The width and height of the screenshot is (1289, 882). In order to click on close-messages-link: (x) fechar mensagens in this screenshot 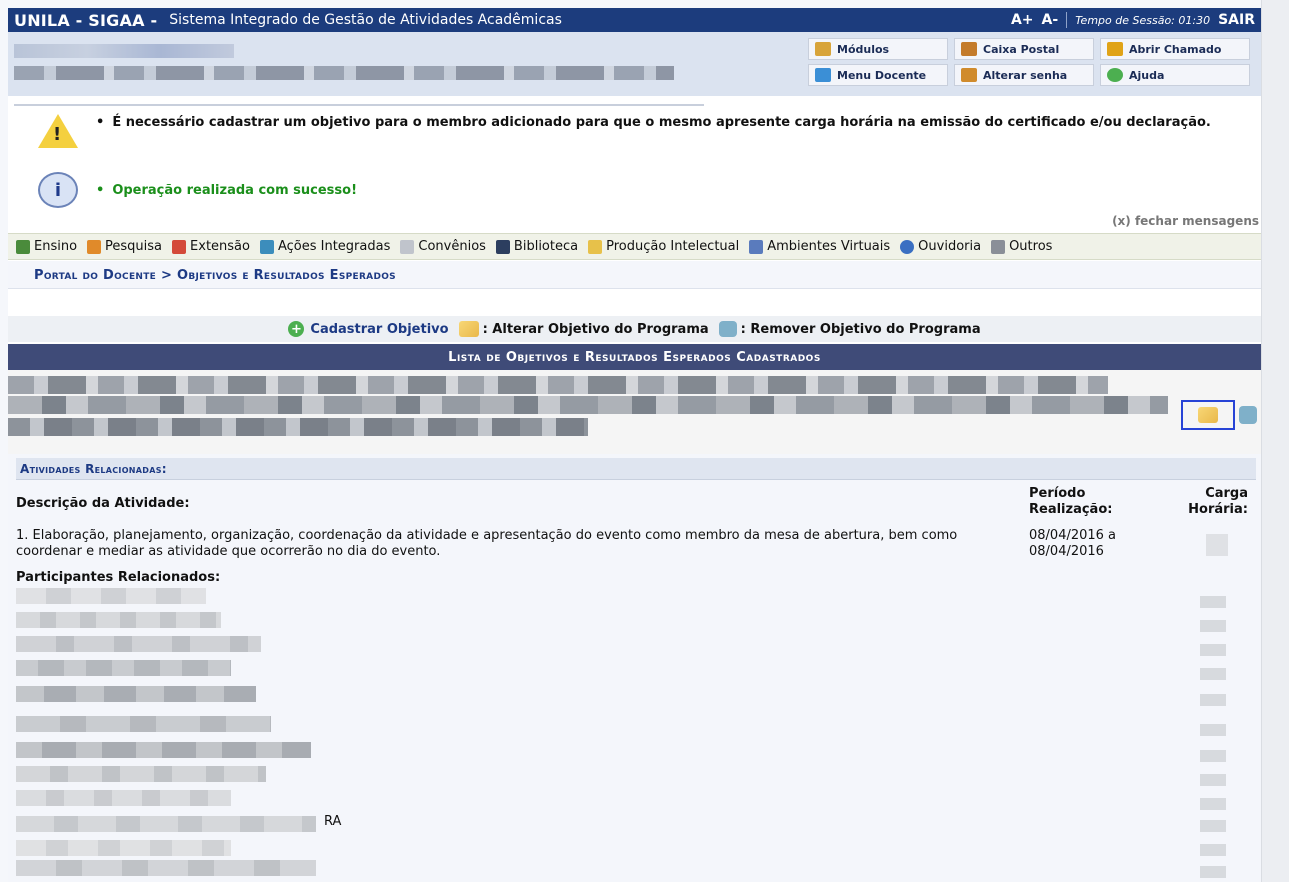, I will do `click(1185, 221)`.